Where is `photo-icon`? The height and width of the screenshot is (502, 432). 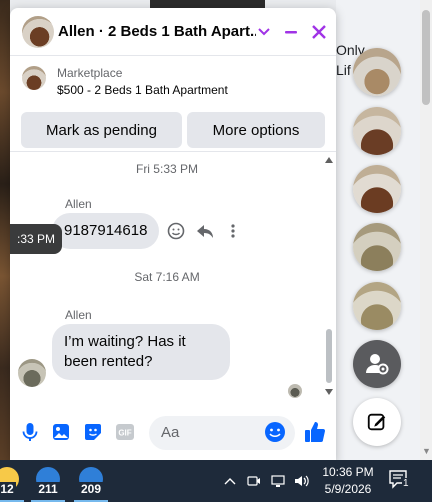
photo-icon is located at coordinates (61, 432).